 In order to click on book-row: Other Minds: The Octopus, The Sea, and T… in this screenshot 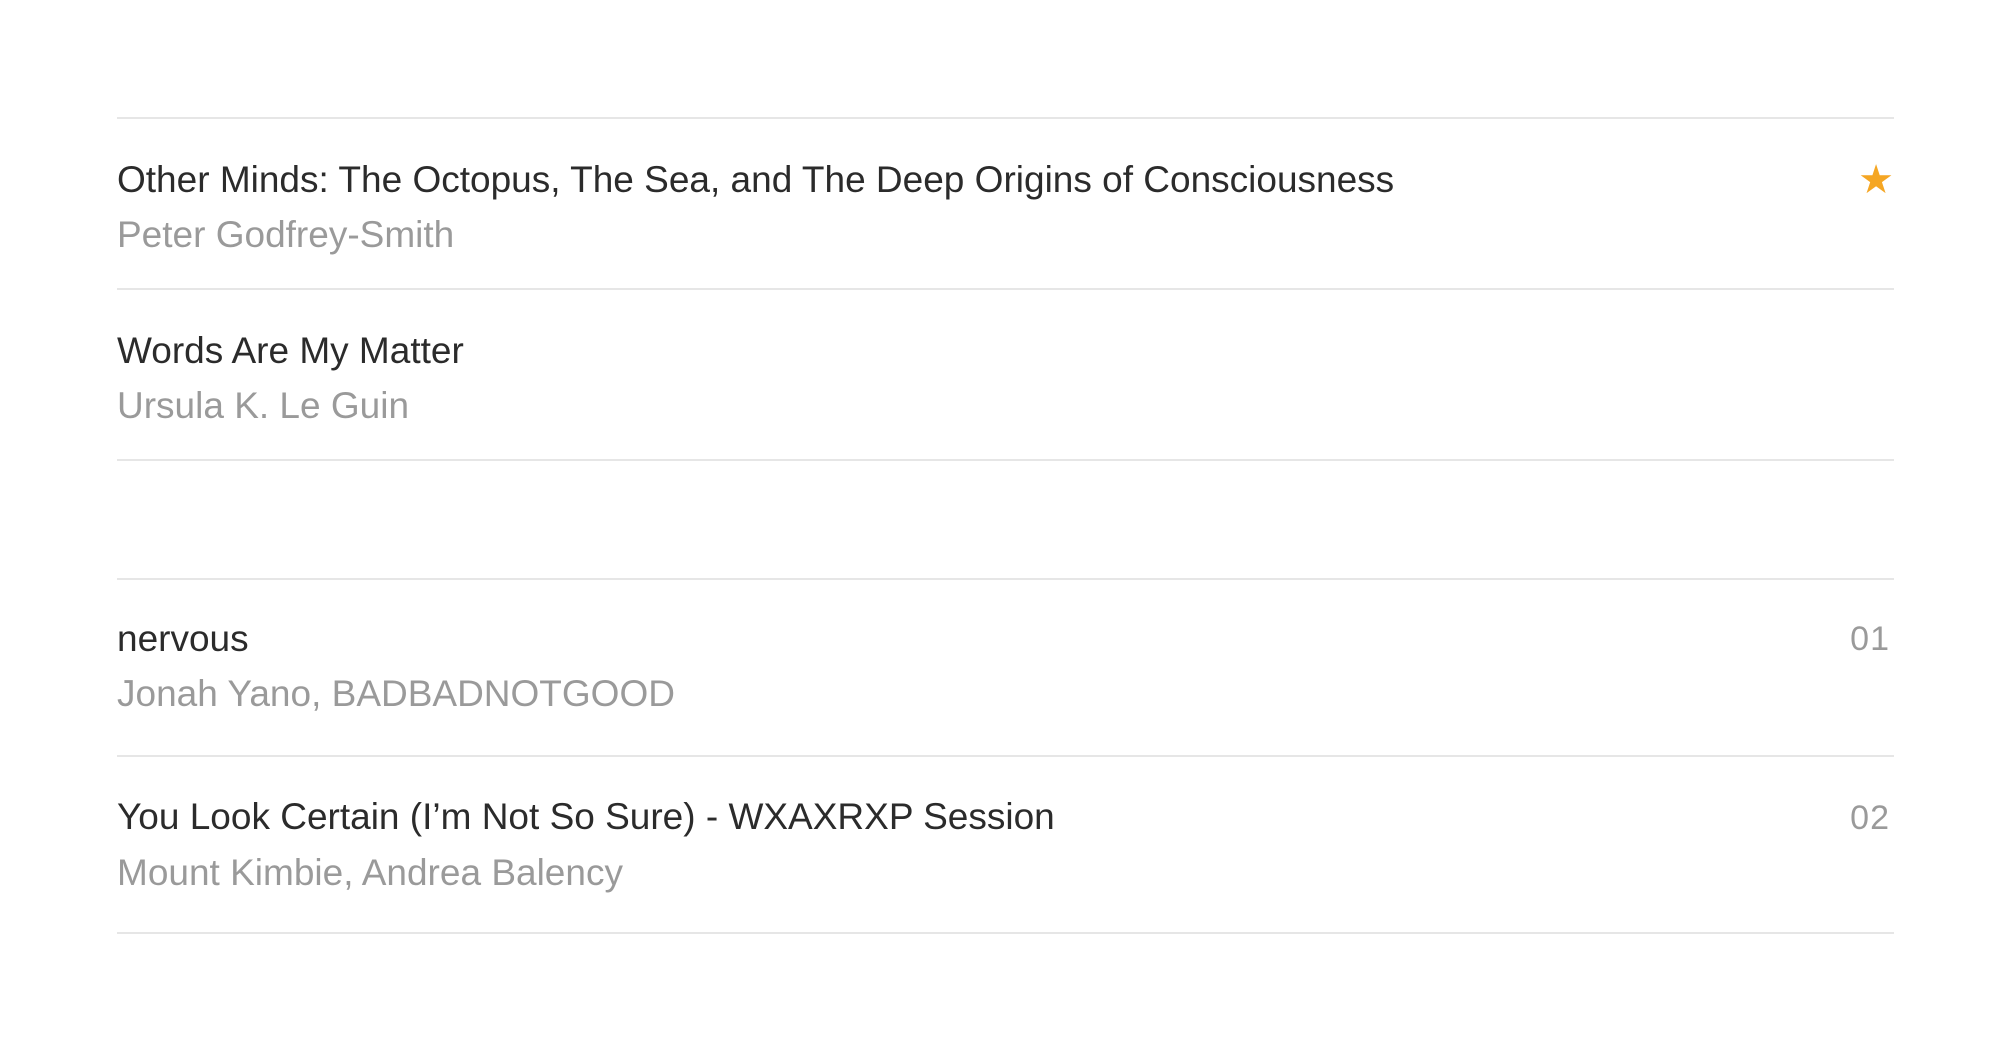, I will do `click(1005, 204)`.